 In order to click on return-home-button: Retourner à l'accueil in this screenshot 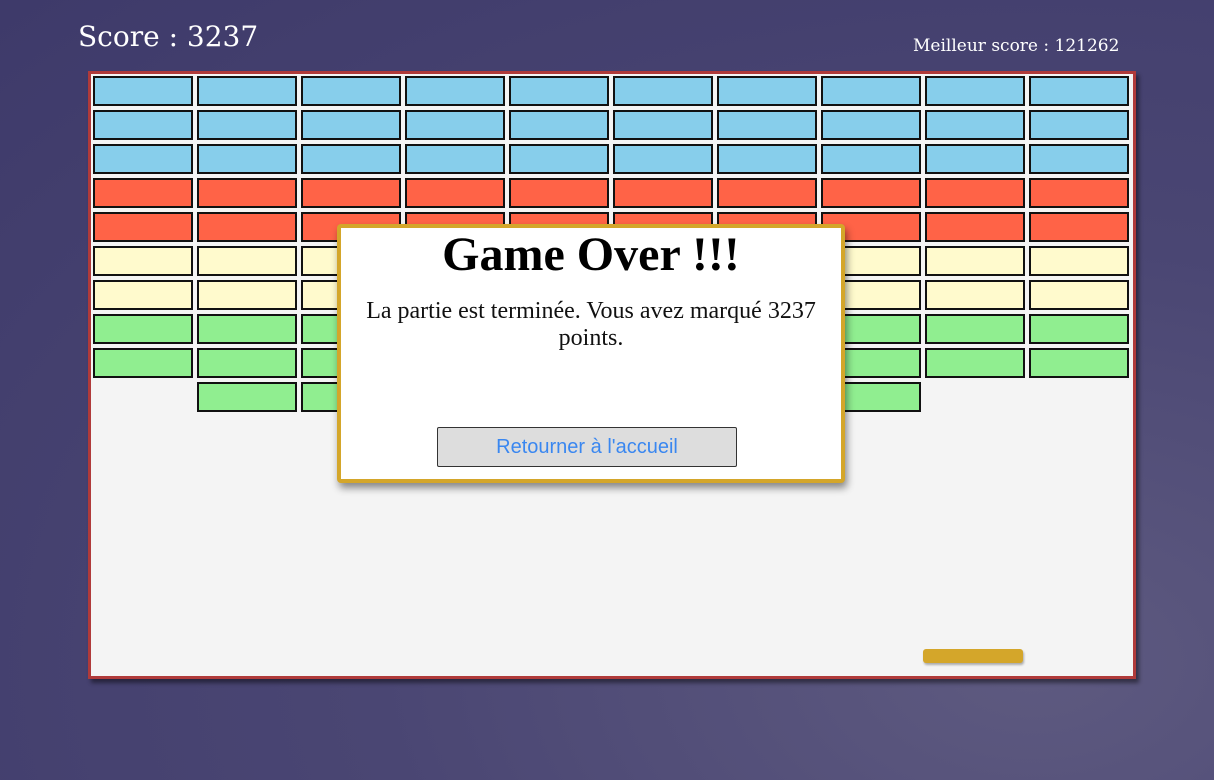, I will do `click(587, 447)`.